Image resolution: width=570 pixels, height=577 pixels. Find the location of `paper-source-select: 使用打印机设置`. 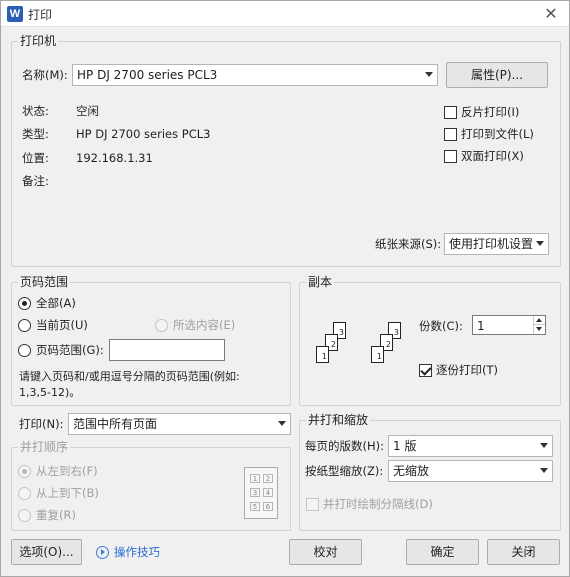

paper-source-select: 使用打印机设置 is located at coordinates (496, 244).